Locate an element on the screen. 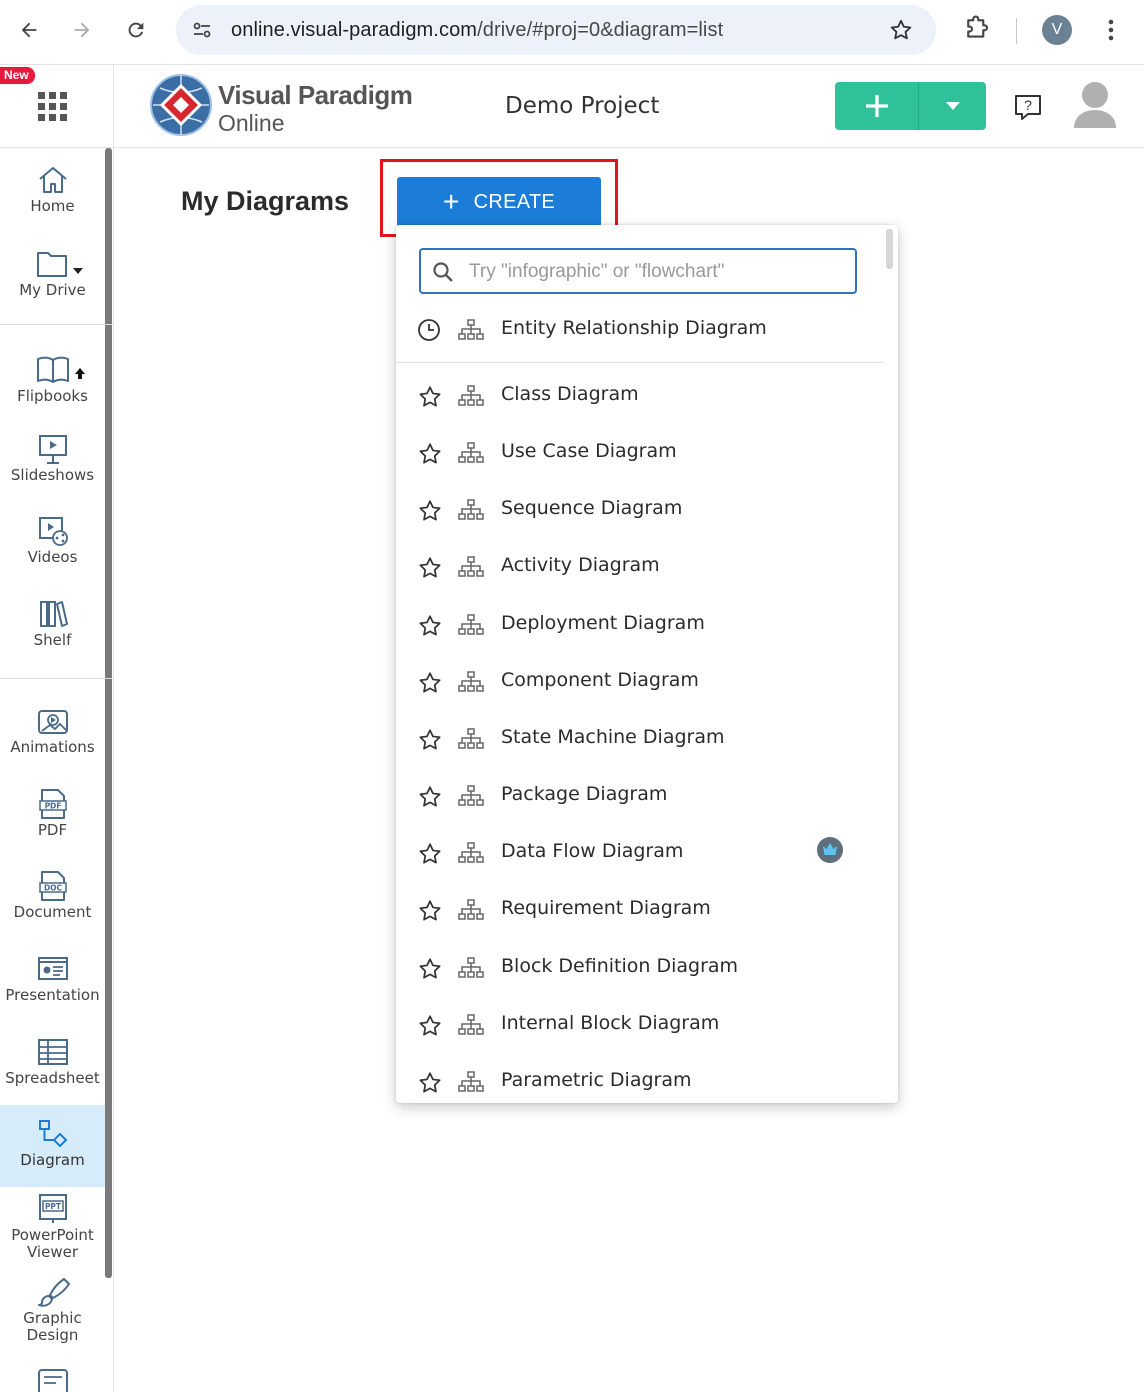  forward-button is located at coordinates (82, 30).